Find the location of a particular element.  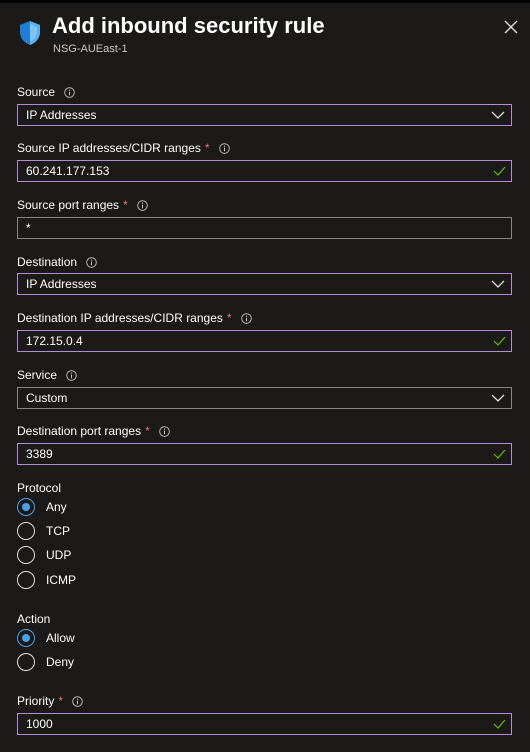

radio-label: Any is located at coordinates (56, 507).